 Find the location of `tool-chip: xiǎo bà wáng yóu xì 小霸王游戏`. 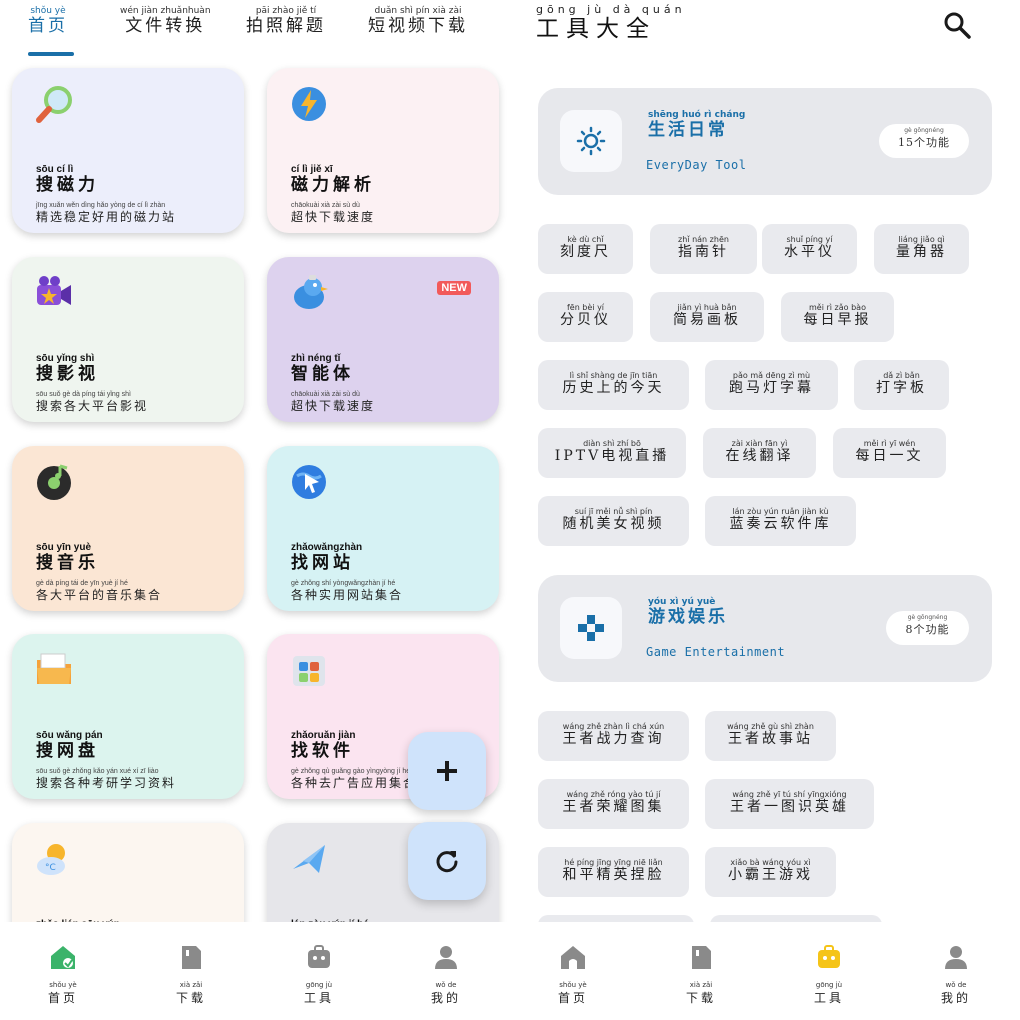

tool-chip: xiǎo bà wáng yóu xì 小霸王游戏 is located at coordinates (770, 872).